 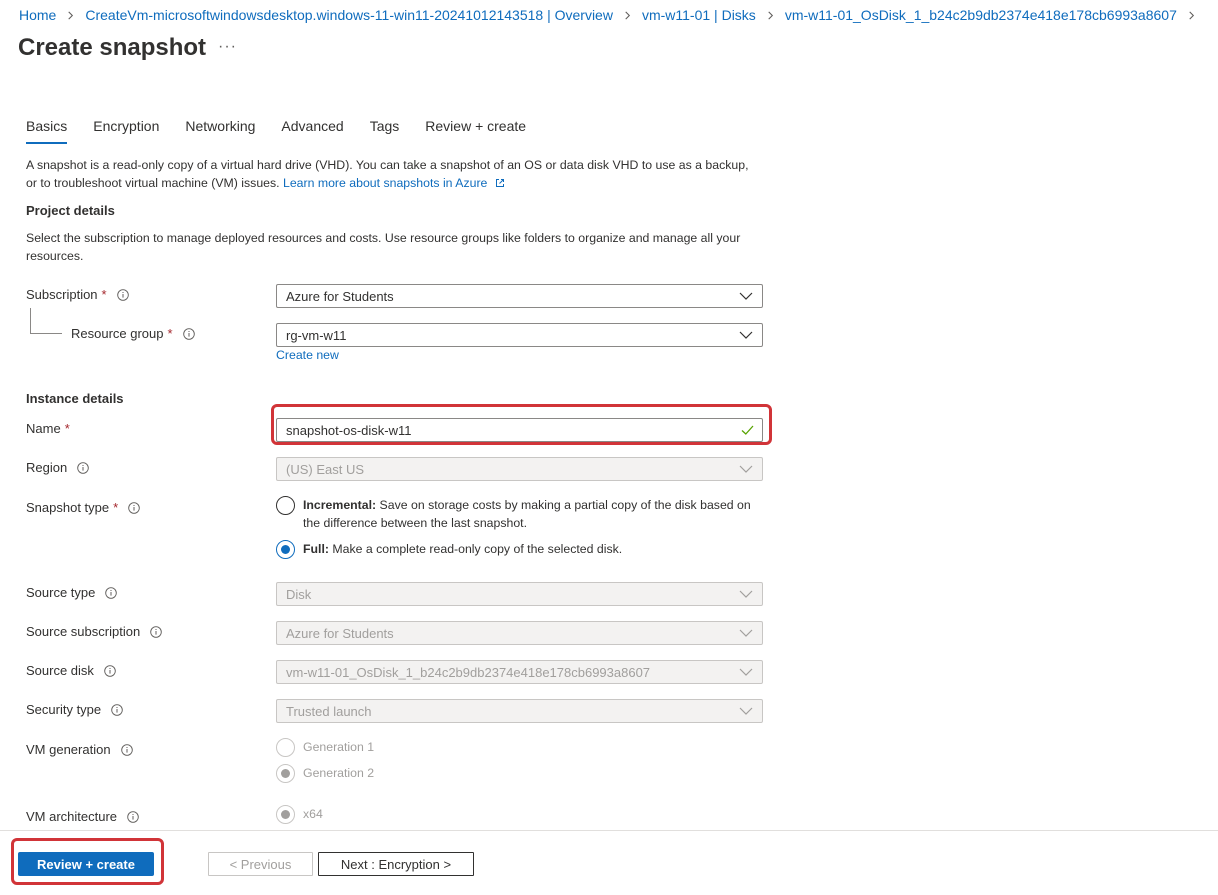 What do you see at coordinates (313, 814) in the screenshot?
I see `x64-text: x64` at bounding box center [313, 814].